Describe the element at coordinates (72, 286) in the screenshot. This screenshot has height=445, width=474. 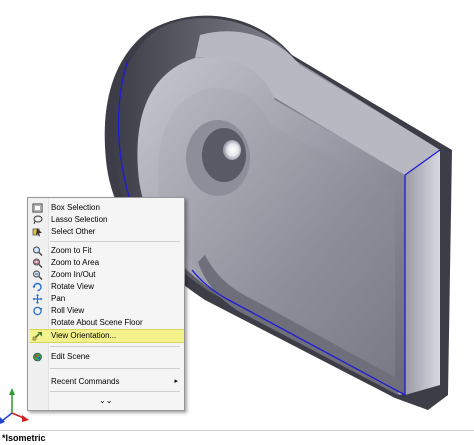
I see `menu-item-label: Rotate View` at that location.